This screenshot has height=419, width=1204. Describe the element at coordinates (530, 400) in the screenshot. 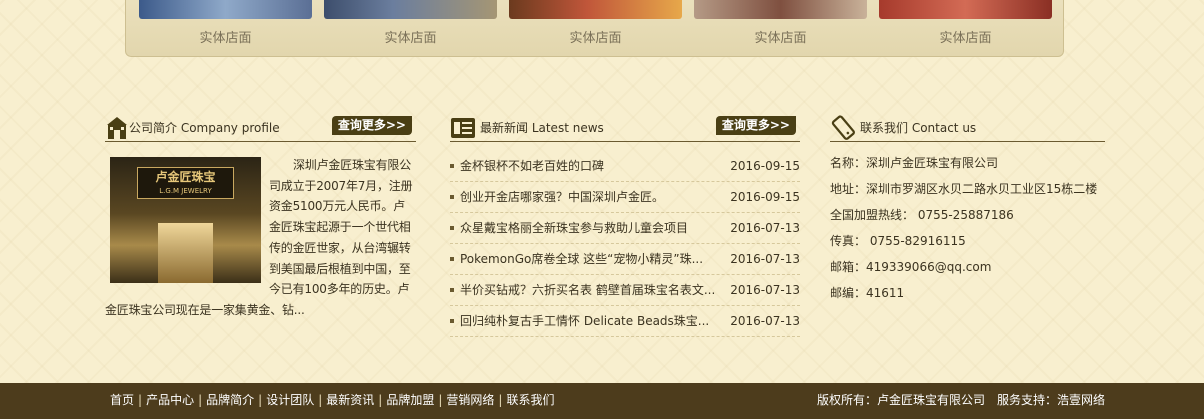

I see `footer-link-contact: 联系我们` at that location.